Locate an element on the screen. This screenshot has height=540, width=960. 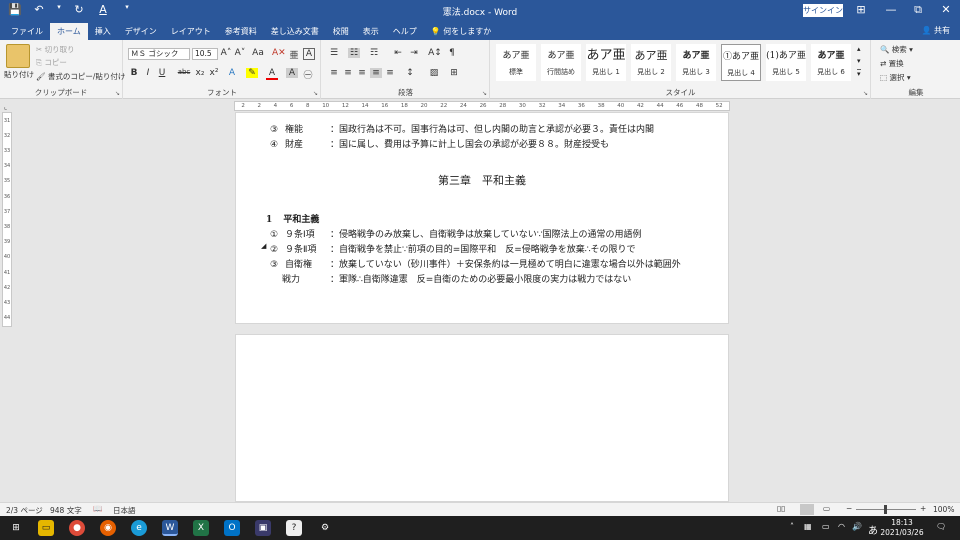
font-launcher-icon: ↘ is located at coordinates (315, 93).